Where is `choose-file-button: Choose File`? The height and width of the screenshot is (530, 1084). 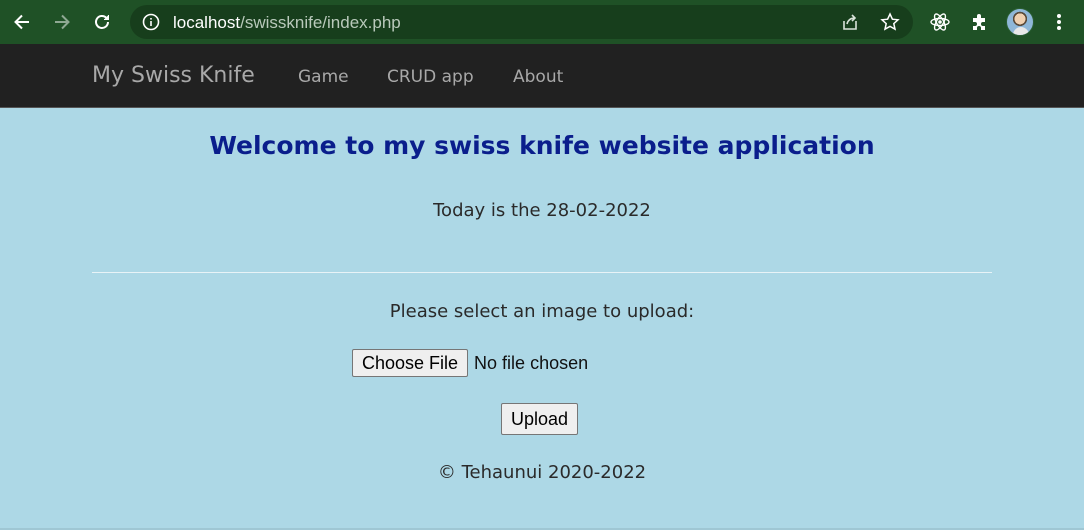 choose-file-button: Choose File is located at coordinates (410, 363).